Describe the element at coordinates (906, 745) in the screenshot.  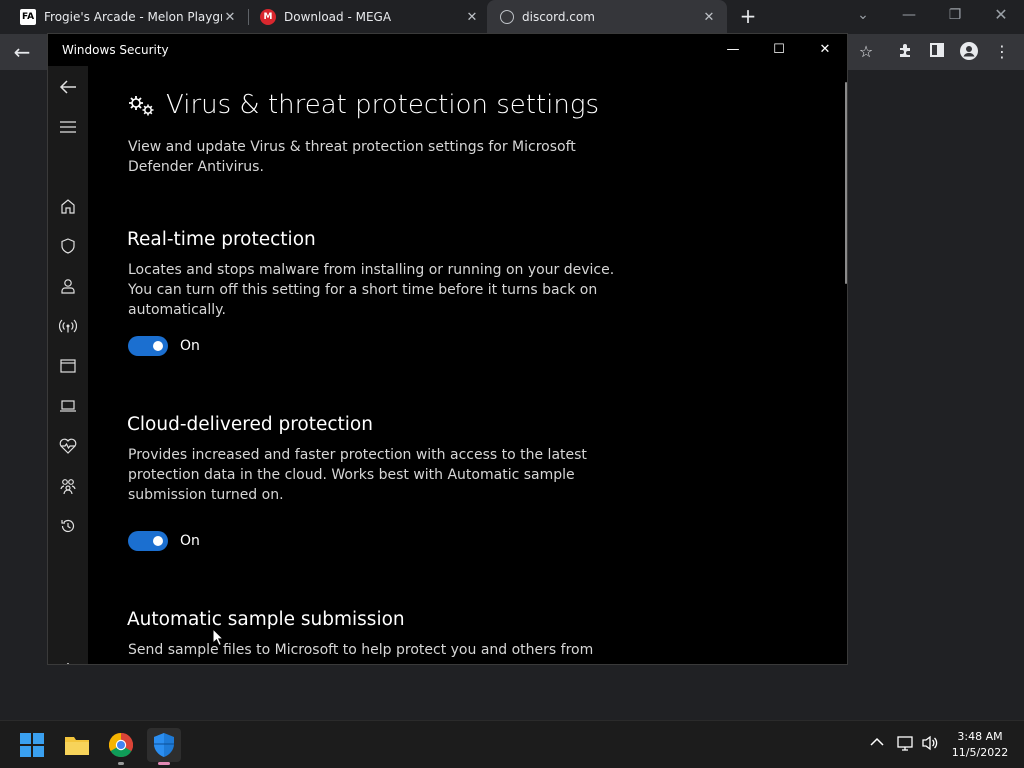
I see `network-icon` at that location.